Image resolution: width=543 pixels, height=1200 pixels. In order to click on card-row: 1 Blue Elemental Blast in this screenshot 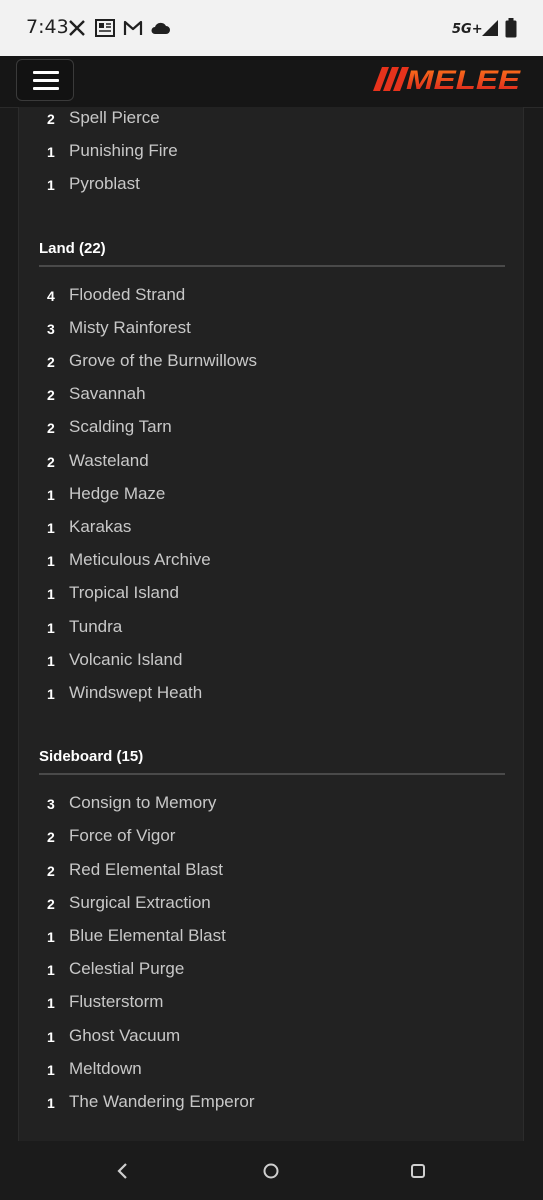, I will do `click(271, 938)`.